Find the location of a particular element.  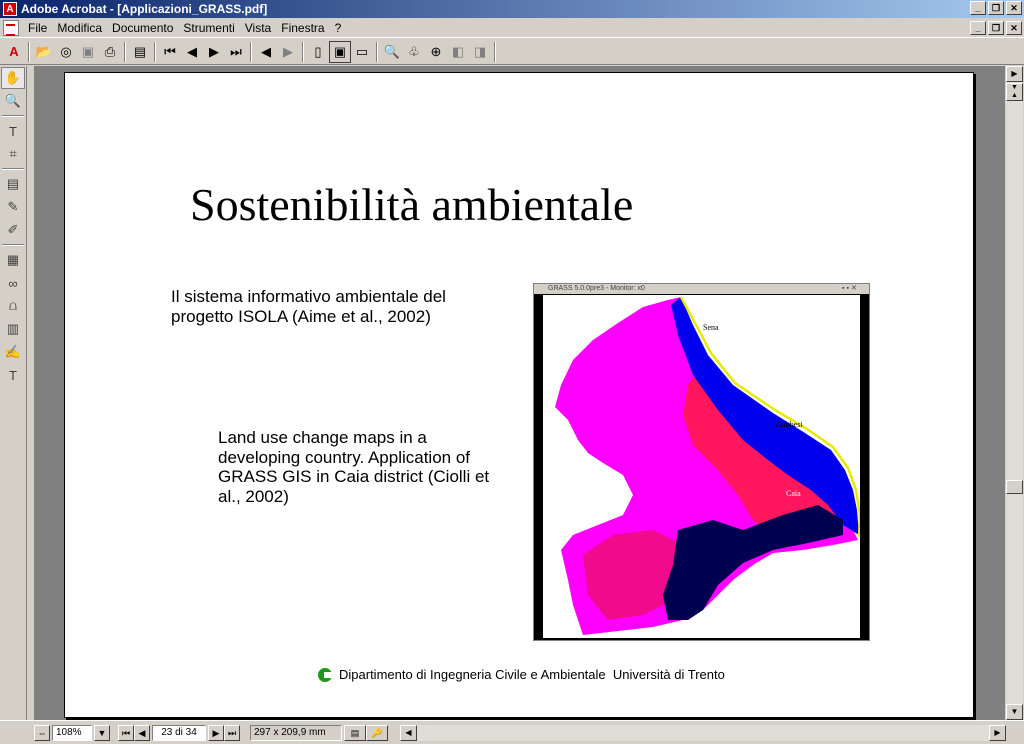

pane-toggle-icon: ⇔ is located at coordinates (42, 732).